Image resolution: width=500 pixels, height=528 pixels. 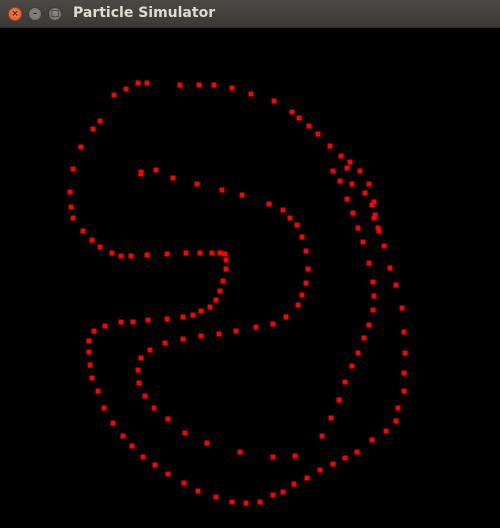 What do you see at coordinates (35, 14) in the screenshot?
I see `minimize-icon: –` at bounding box center [35, 14].